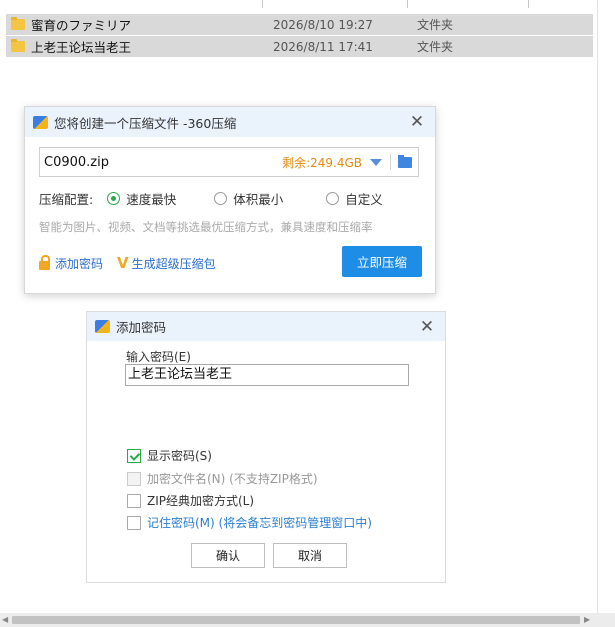 This screenshot has width=615, height=627. What do you see at coordinates (587, 619) in the screenshot?
I see `scroll-right-icon: ▶` at bounding box center [587, 619].